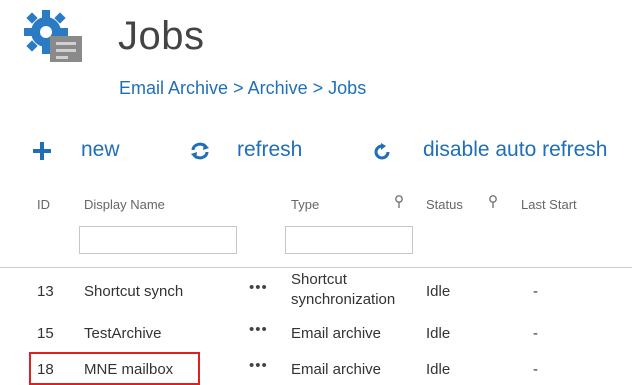 The height and width of the screenshot is (385, 632). What do you see at coordinates (45, 333) in the screenshot?
I see `row-id: 15` at bounding box center [45, 333].